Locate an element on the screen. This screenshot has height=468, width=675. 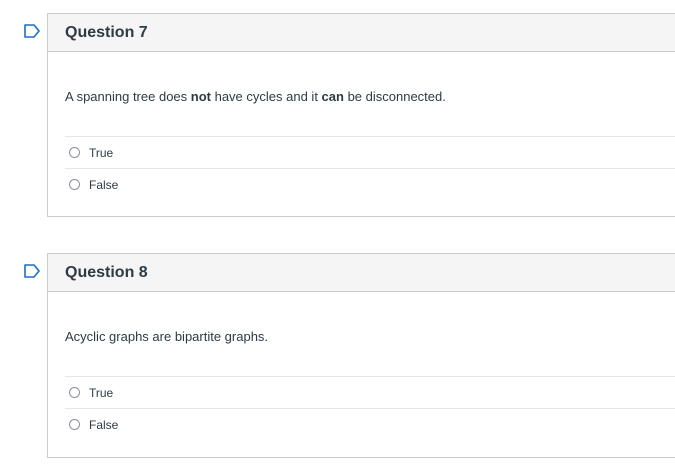
question-7-title: Question 7 is located at coordinates (106, 32).